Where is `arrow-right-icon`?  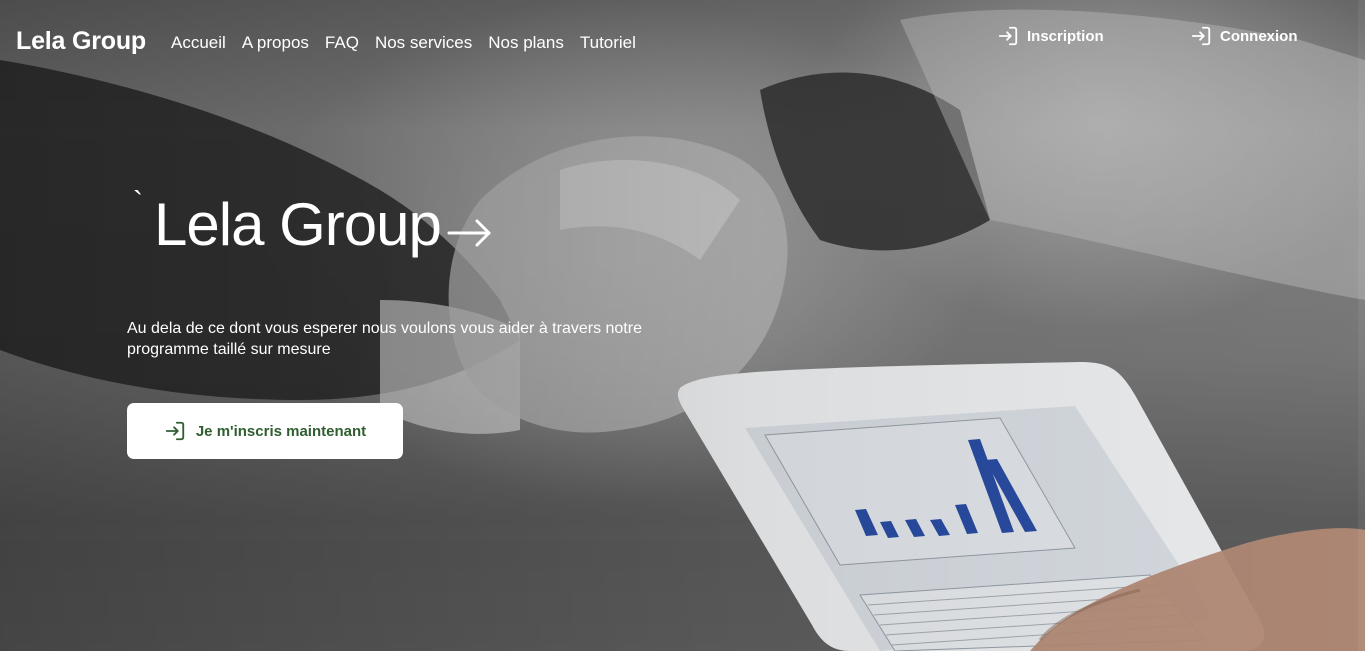
arrow-right-icon is located at coordinates (469, 233).